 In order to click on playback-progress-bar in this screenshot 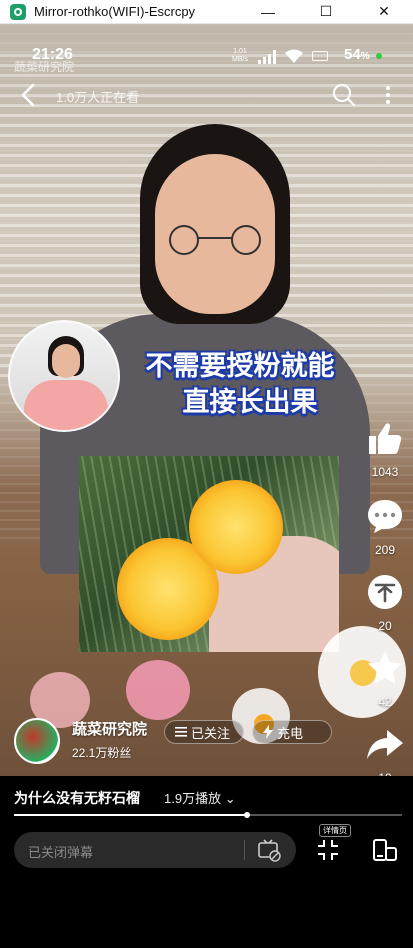, I will do `click(208, 815)`.